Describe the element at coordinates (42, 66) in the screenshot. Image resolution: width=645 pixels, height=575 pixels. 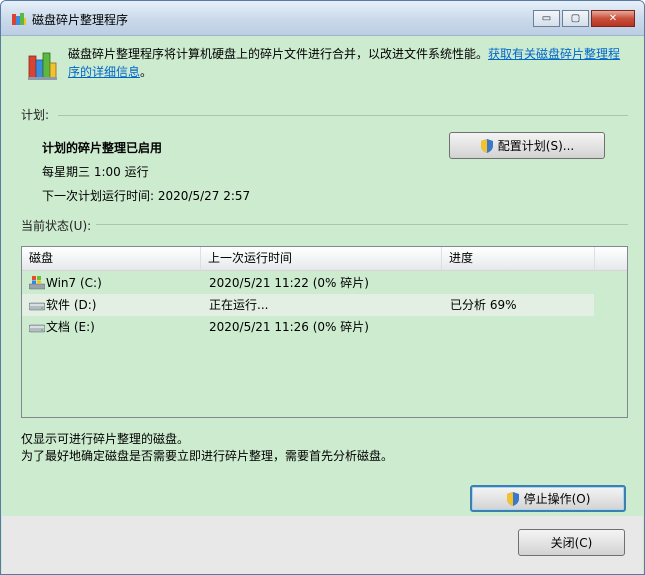
I see `defrag-large-icon` at that location.